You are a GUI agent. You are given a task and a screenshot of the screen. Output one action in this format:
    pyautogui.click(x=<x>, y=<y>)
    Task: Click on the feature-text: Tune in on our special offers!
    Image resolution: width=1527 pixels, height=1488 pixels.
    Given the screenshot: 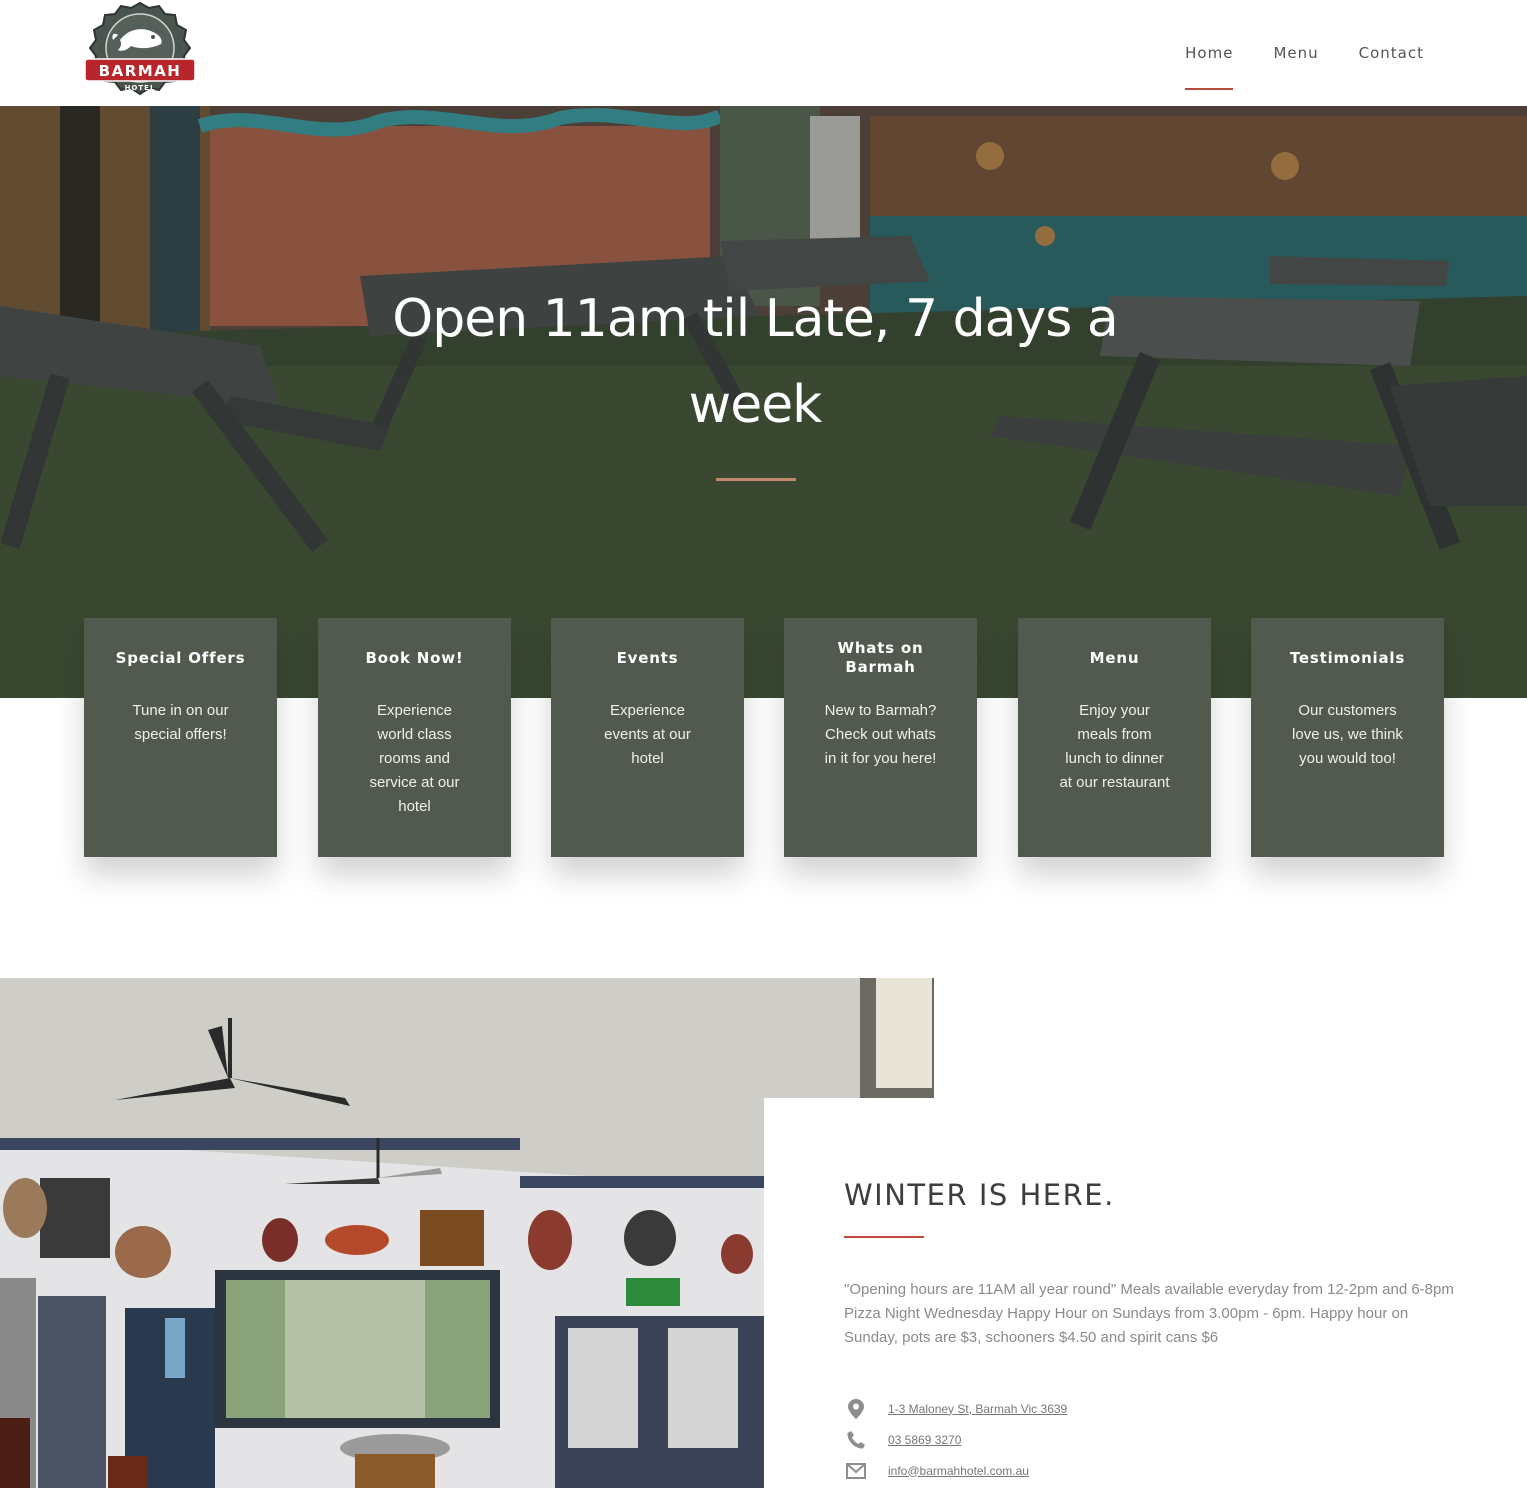 What is the action you would take?
    pyautogui.click(x=180, y=722)
    